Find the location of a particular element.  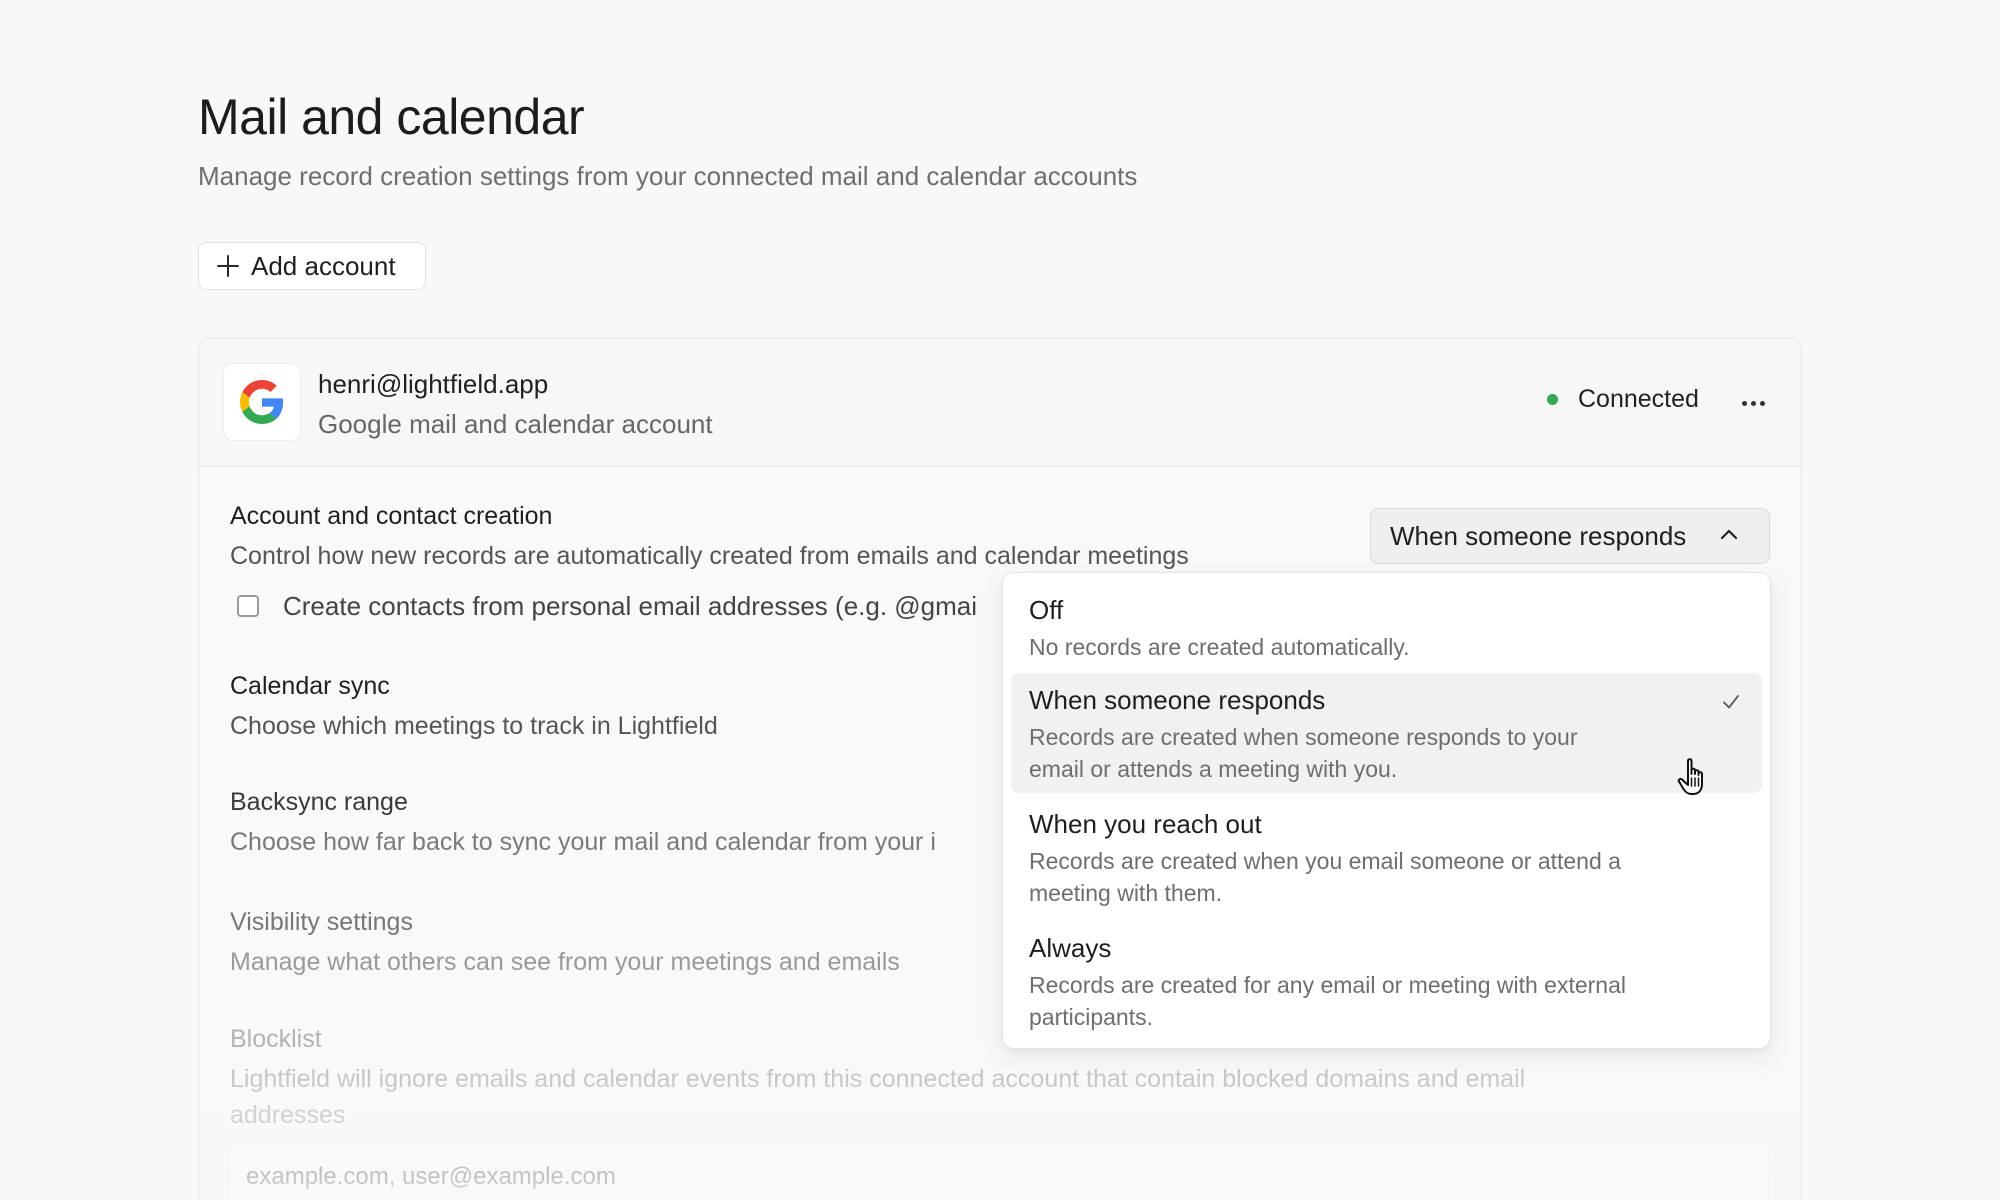

status-text: Connected is located at coordinates (1638, 399).